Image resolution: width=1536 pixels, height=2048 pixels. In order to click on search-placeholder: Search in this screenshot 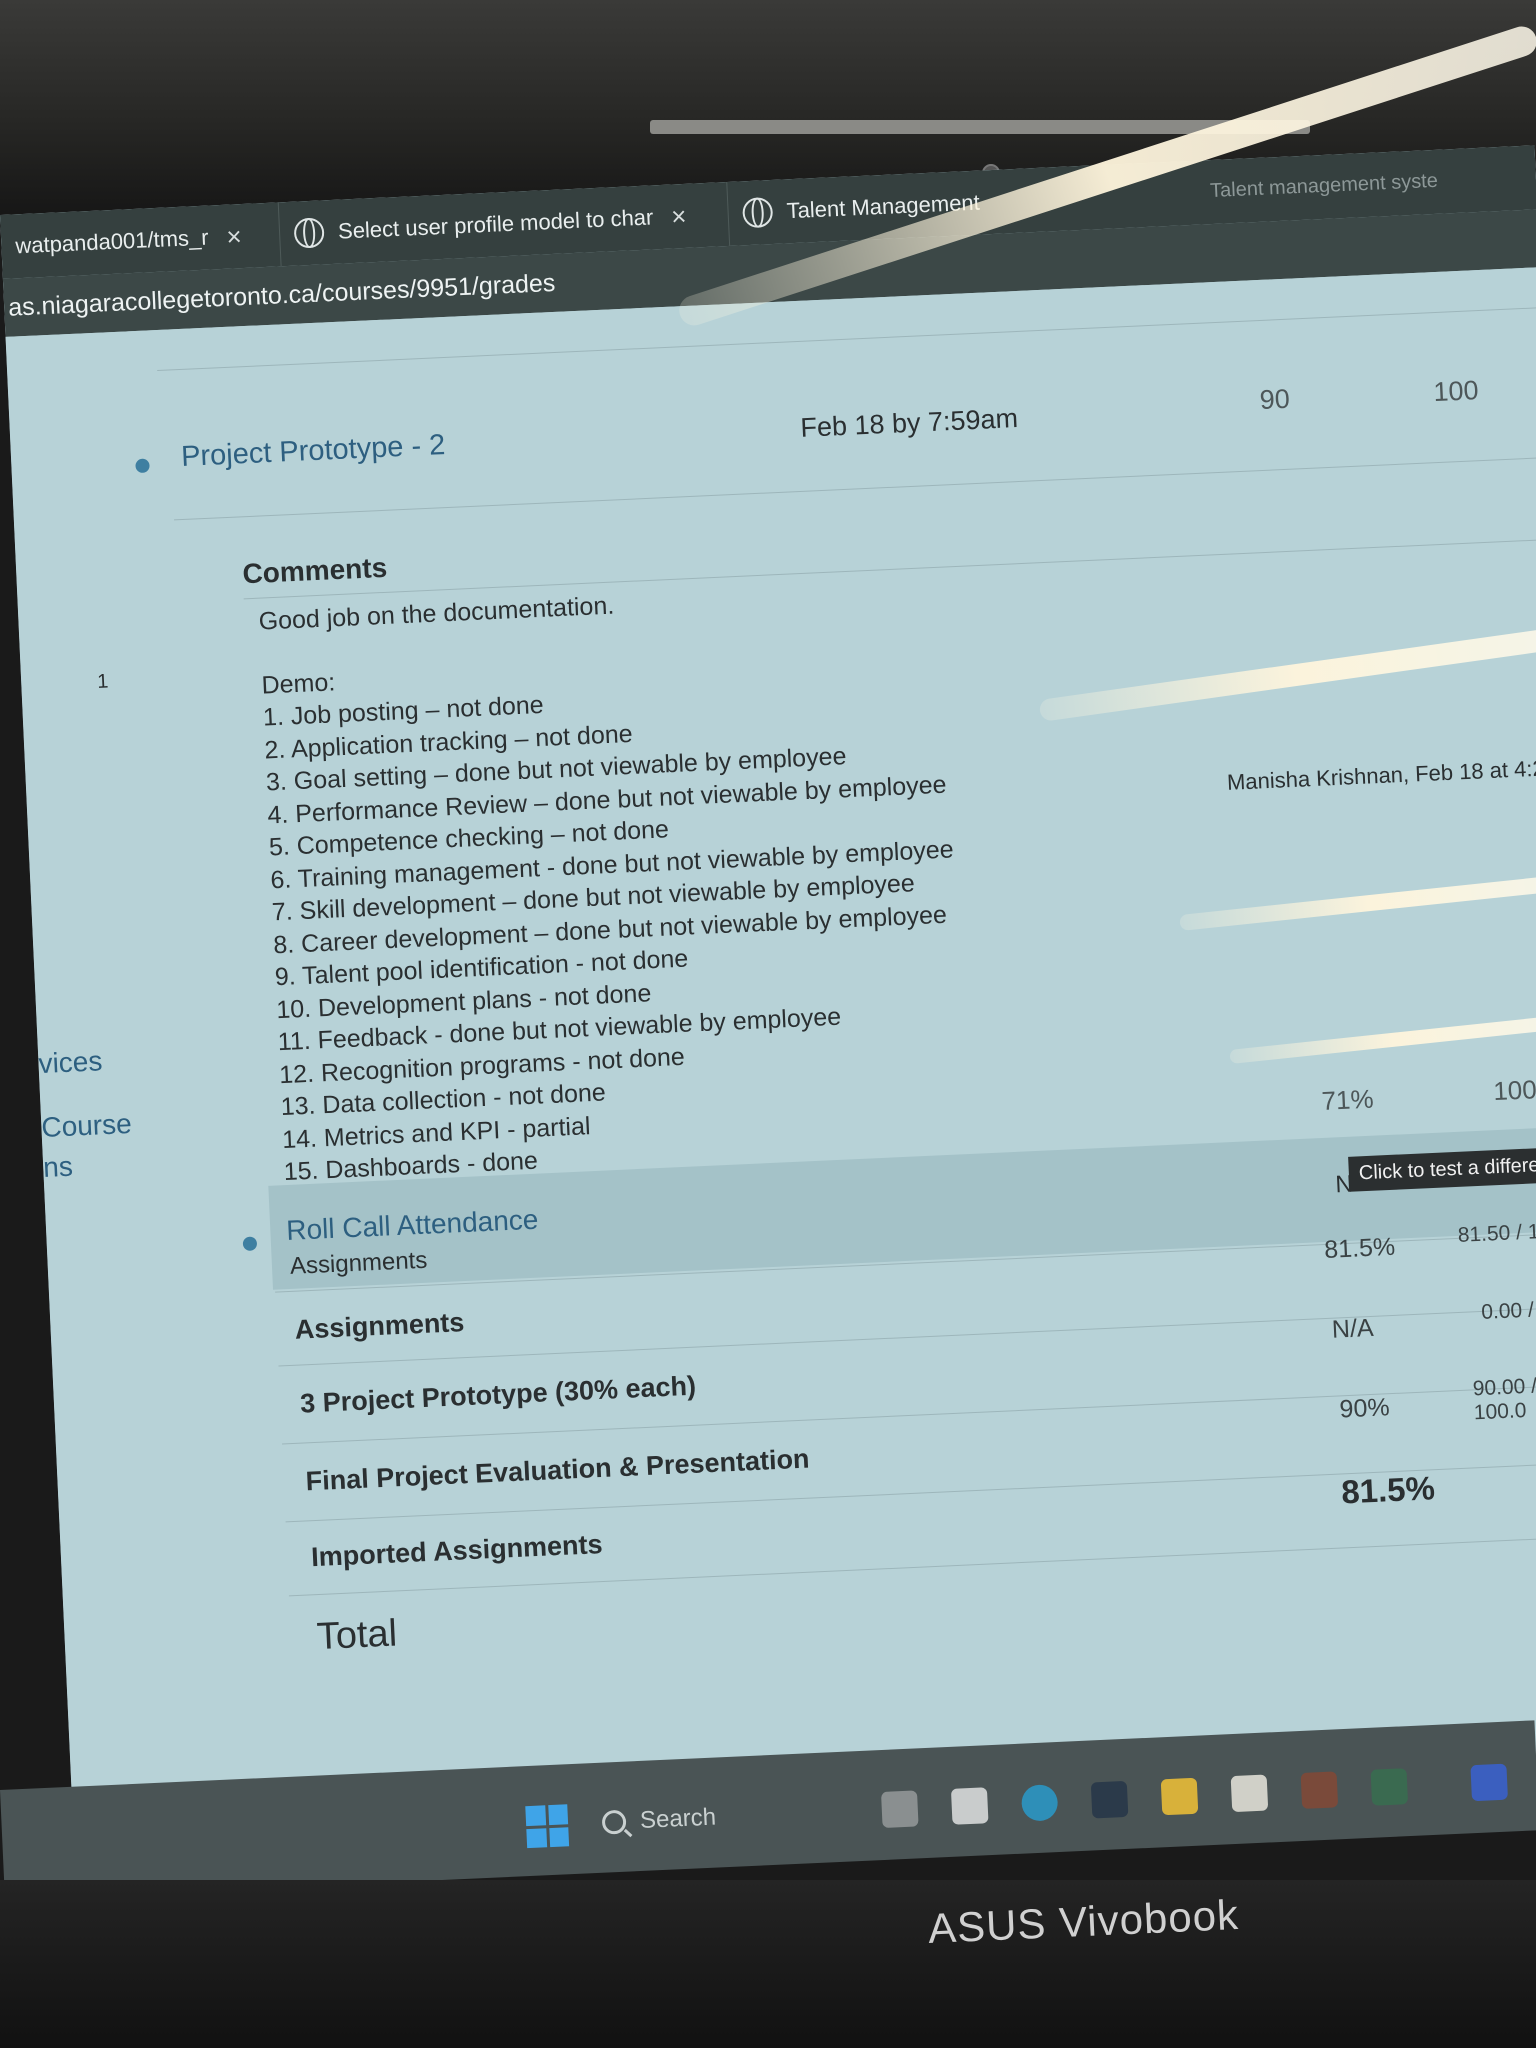, I will do `click(678, 1818)`.